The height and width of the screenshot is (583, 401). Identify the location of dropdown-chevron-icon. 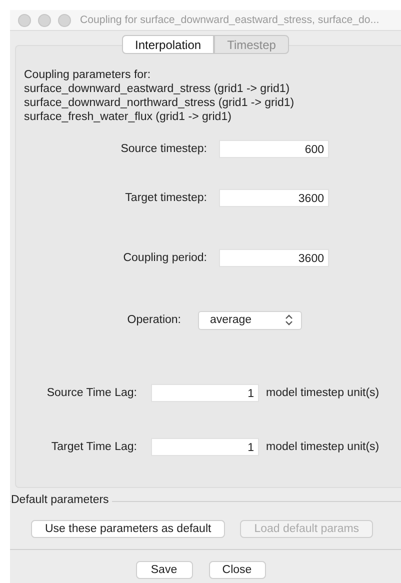
(289, 320).